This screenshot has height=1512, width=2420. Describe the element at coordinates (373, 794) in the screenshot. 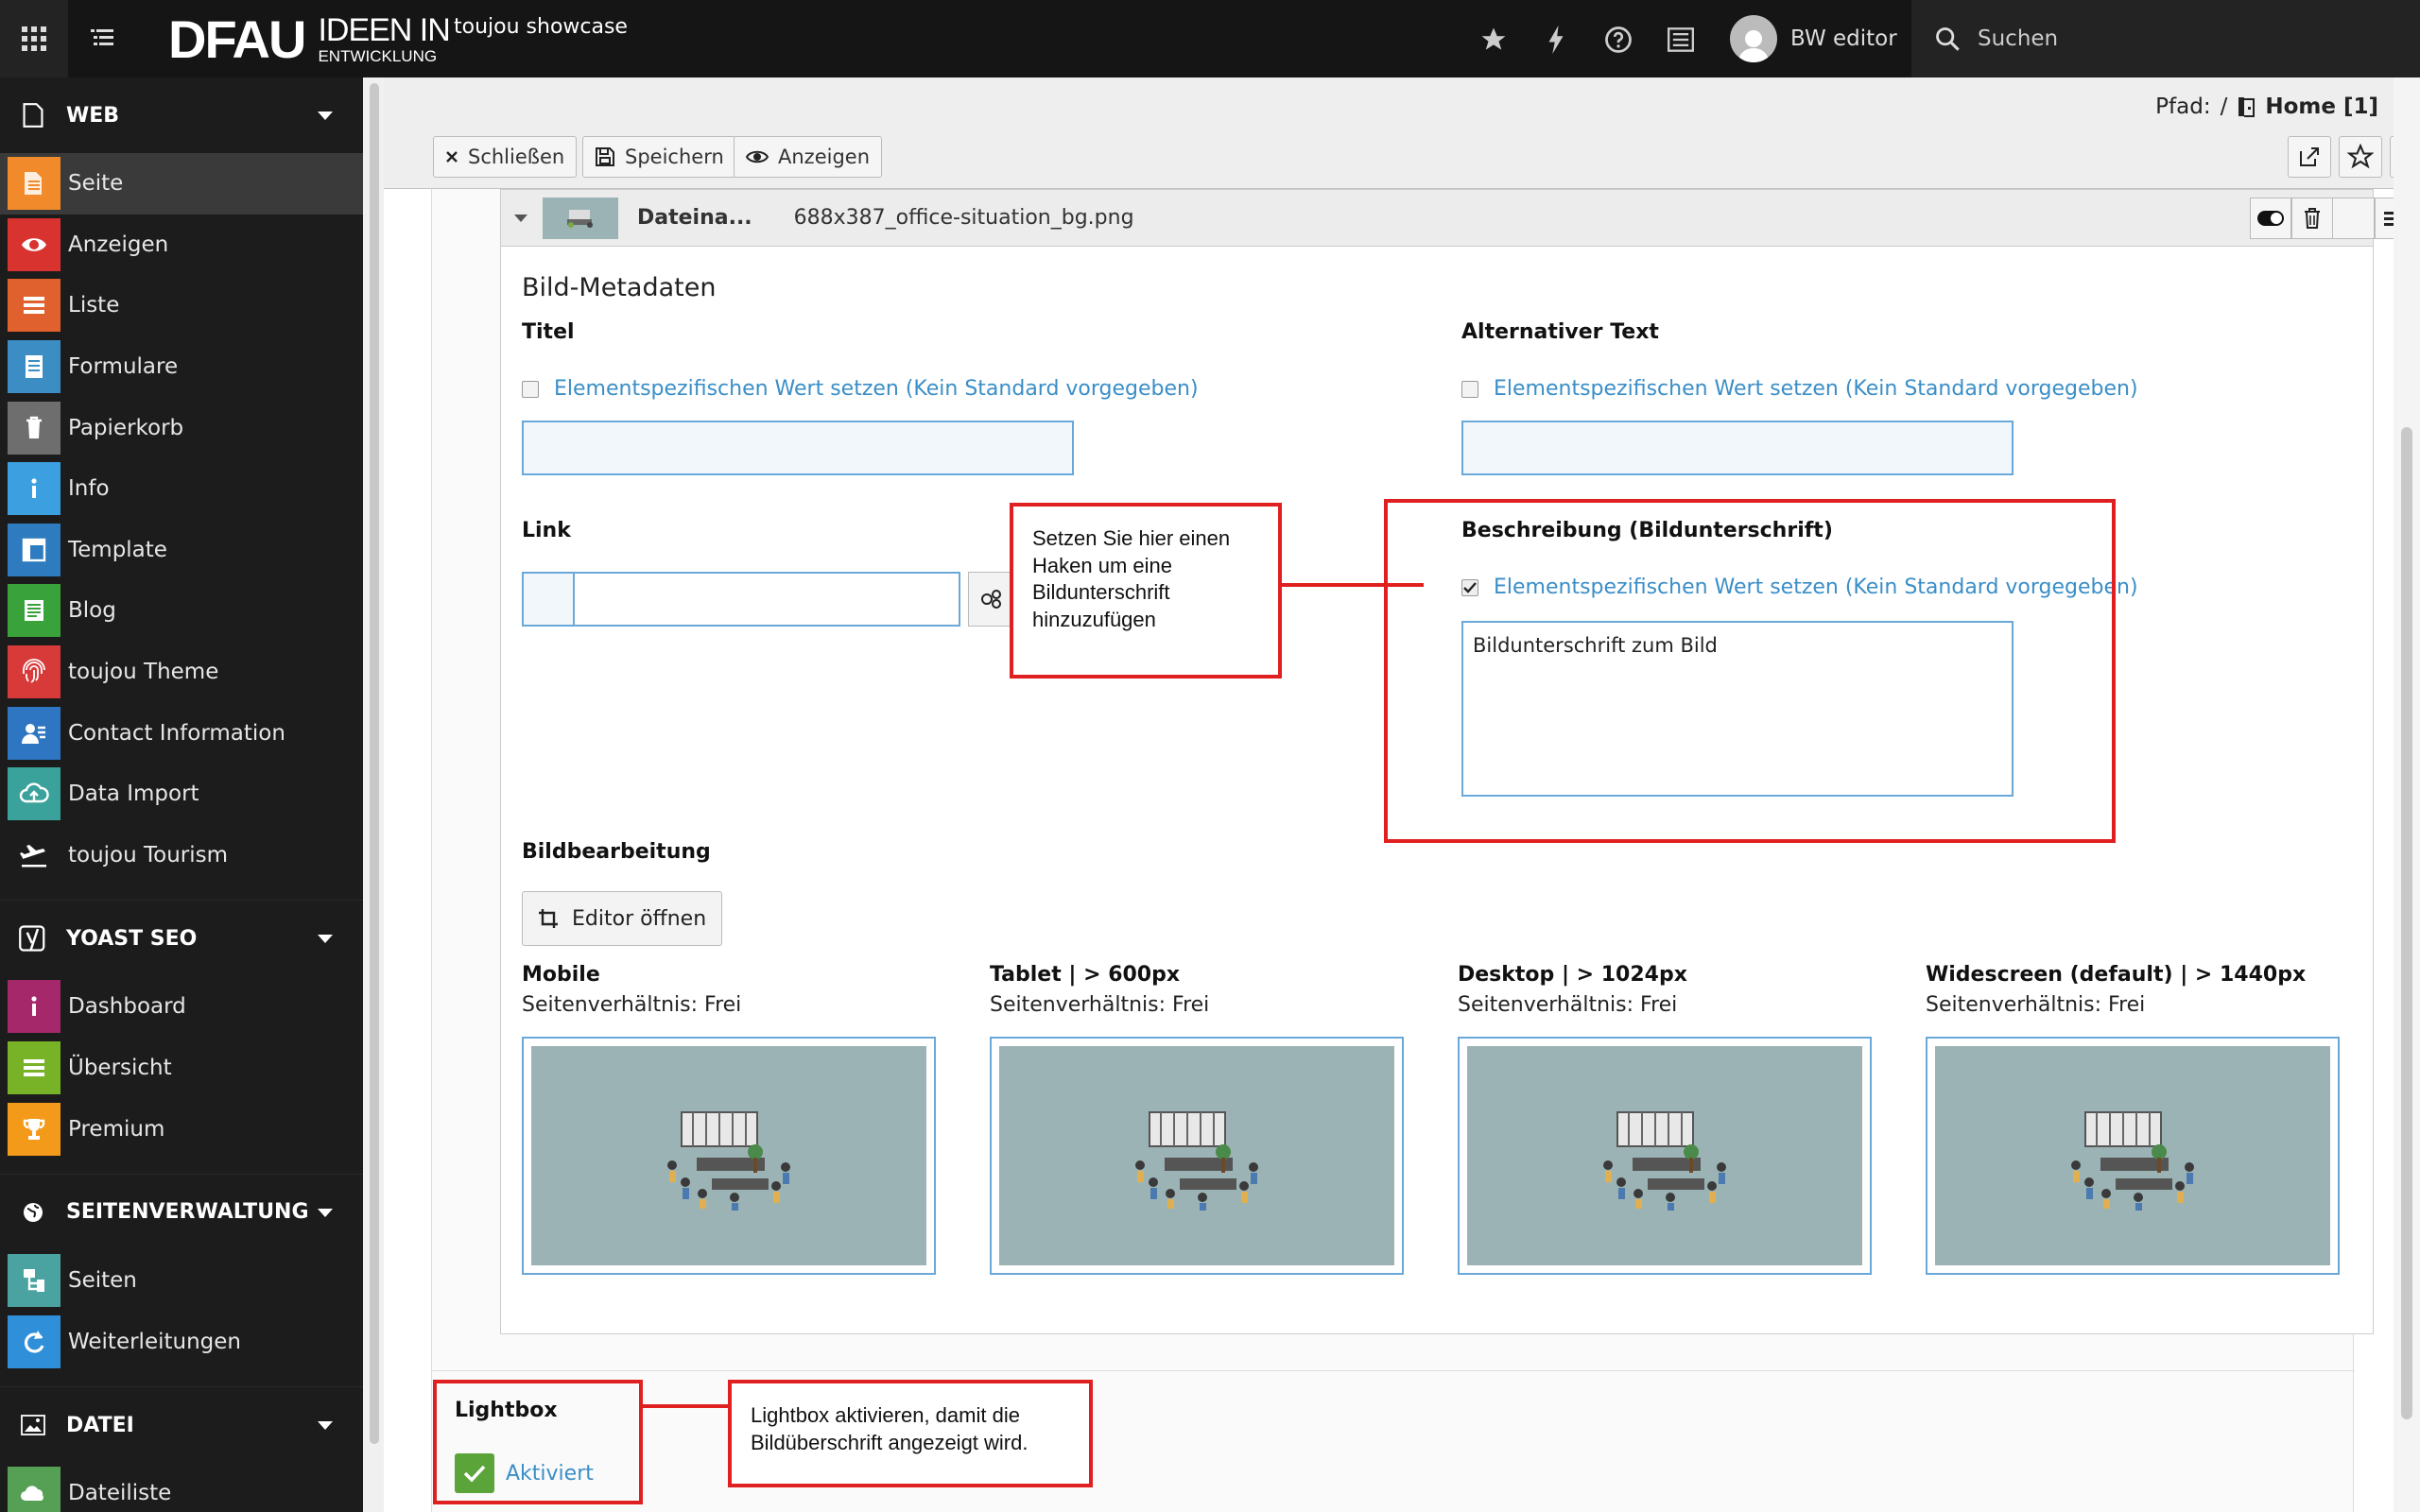

I see `sidebar-scrollbar` at that location.